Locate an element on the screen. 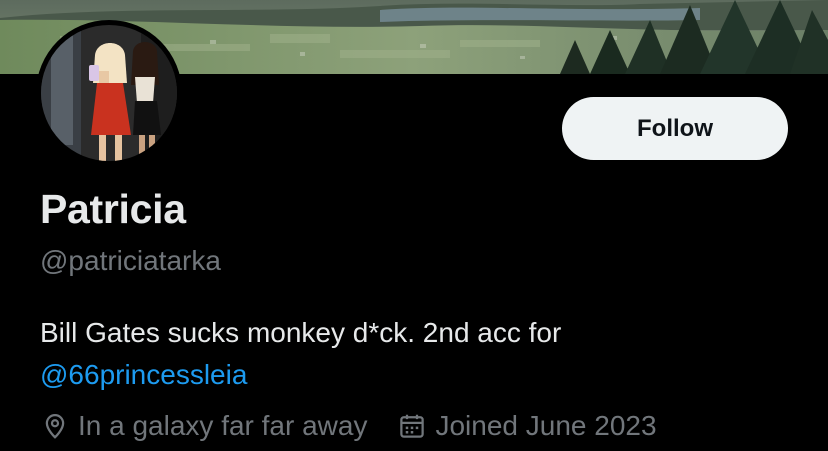 The height and width of the screenshot is (451, 828). avatar-photo is located at coordinates (109, 93).